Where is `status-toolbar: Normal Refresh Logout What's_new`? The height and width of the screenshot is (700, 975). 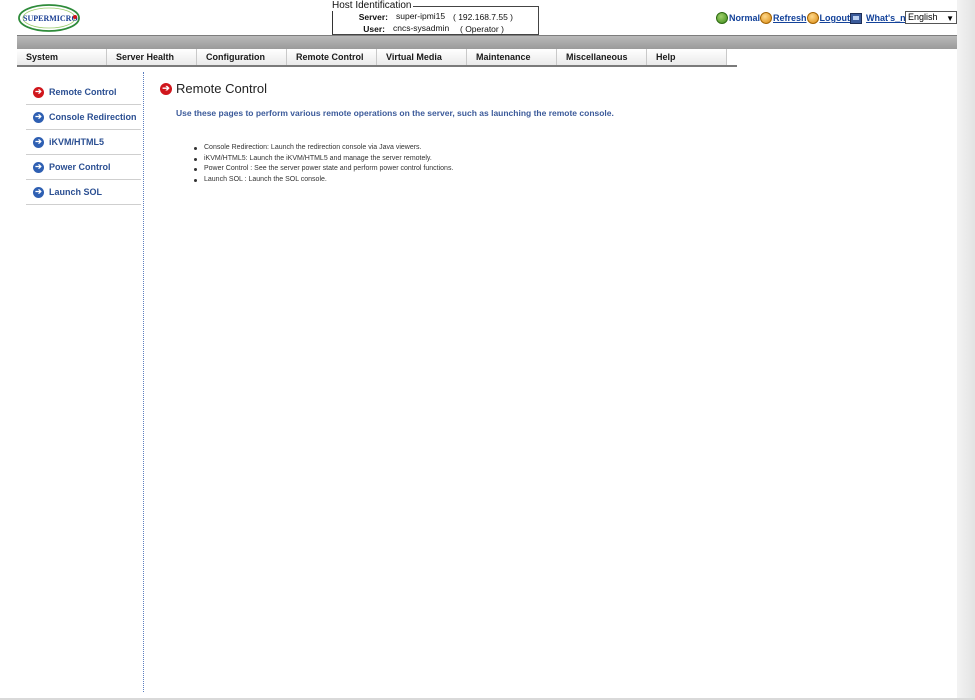
status-toolbar: Normal Refresh Logout What's_new is located at coordinates (817, 18).